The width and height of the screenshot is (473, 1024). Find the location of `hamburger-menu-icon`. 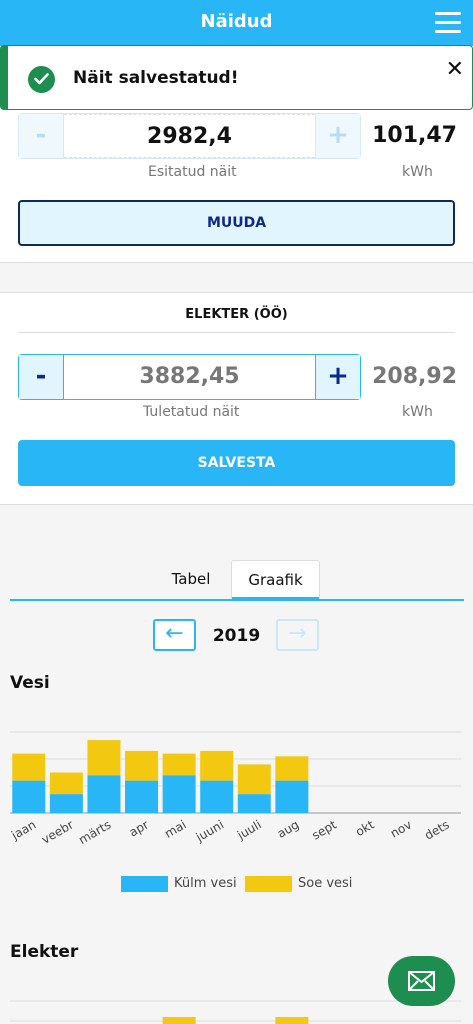

hamburger-menu-icon is located at coordinates (448, 23).